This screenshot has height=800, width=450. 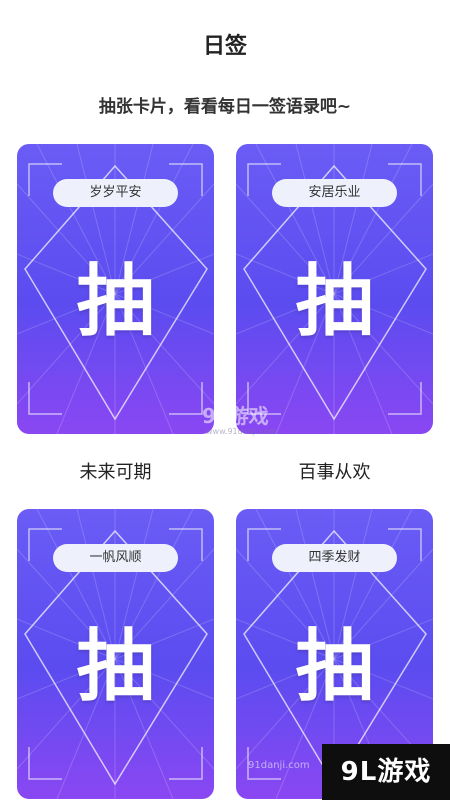 I want to click on watermark-corner-text: 9L游戏, so click(x=386, y=772).